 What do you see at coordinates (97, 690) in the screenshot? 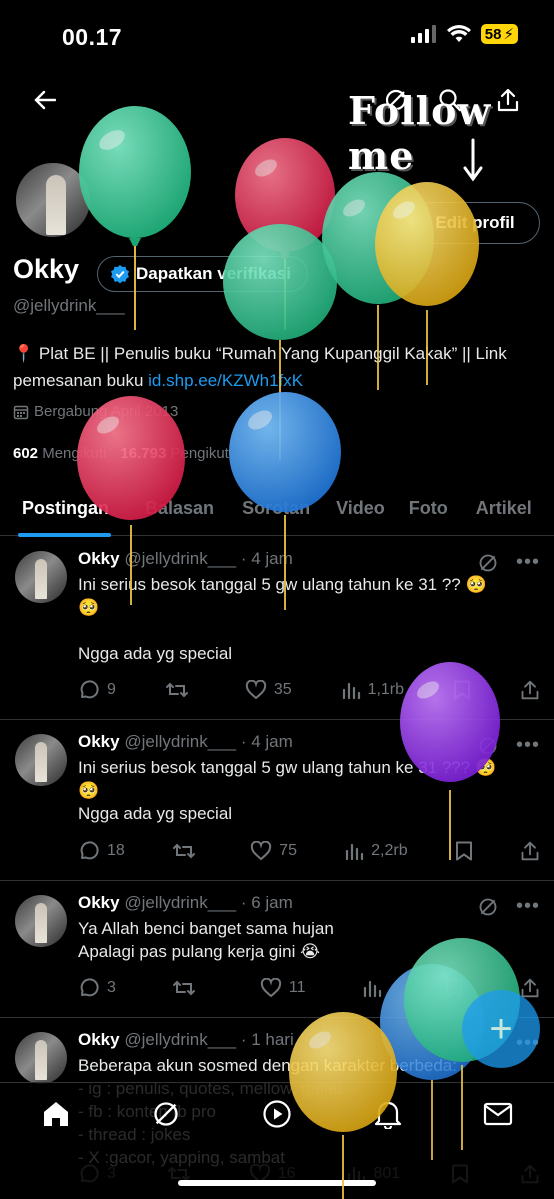
I see `reply-button: 9` at bounding box center [97, 690].